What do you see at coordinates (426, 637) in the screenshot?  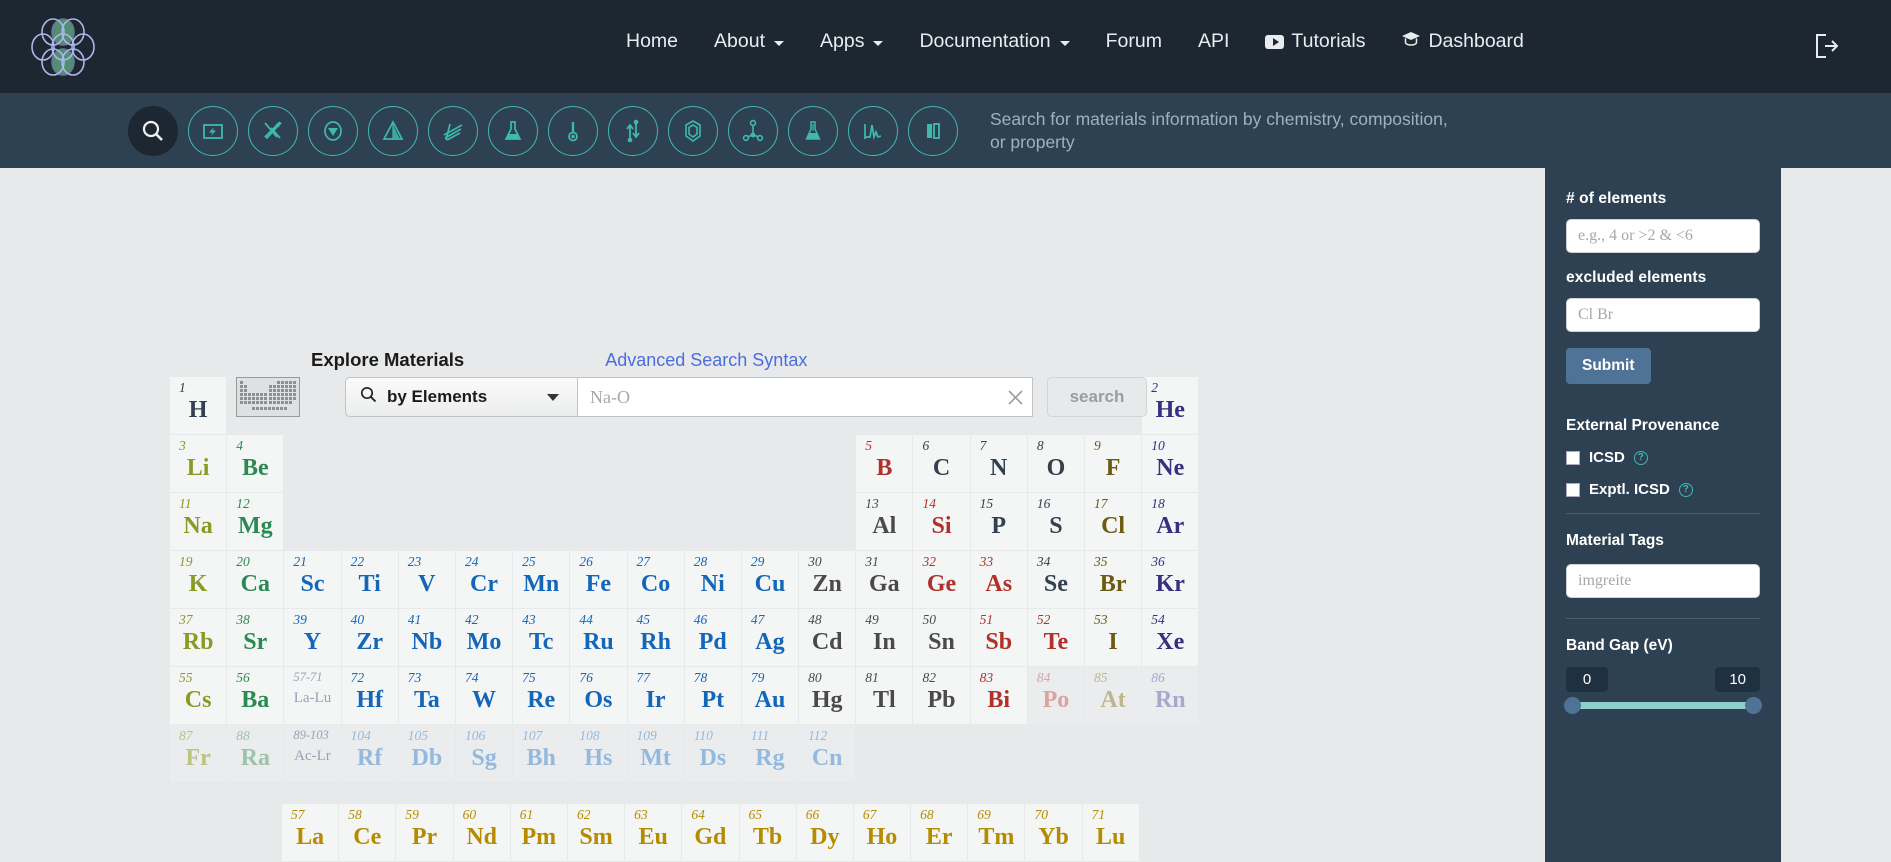 I see `element-Nb: 41 Nb` at bounding box center [426, 637].